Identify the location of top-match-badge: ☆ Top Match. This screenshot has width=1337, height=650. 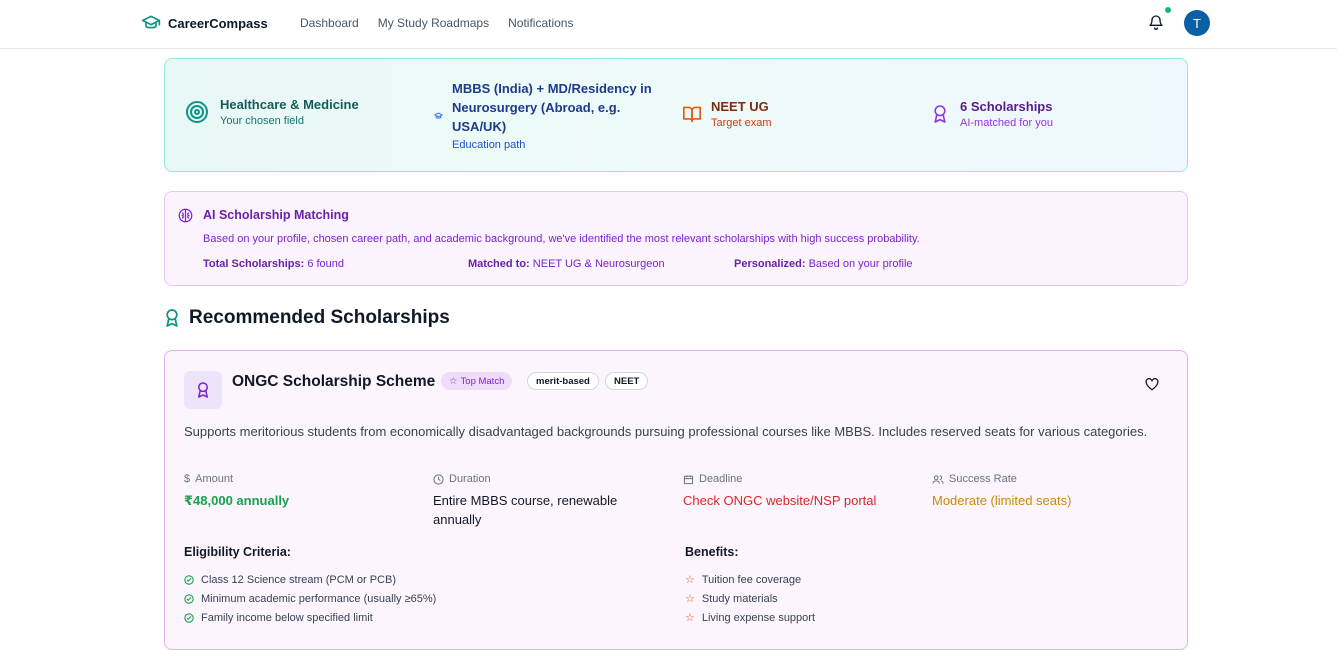
(477, 381).